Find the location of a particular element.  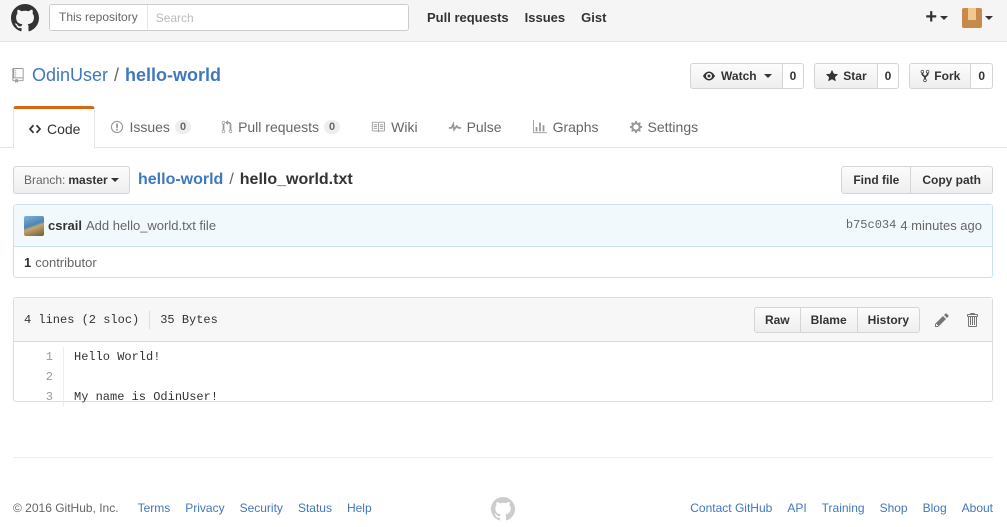

tab-code-label: Code is located at coordinates (64, 128).